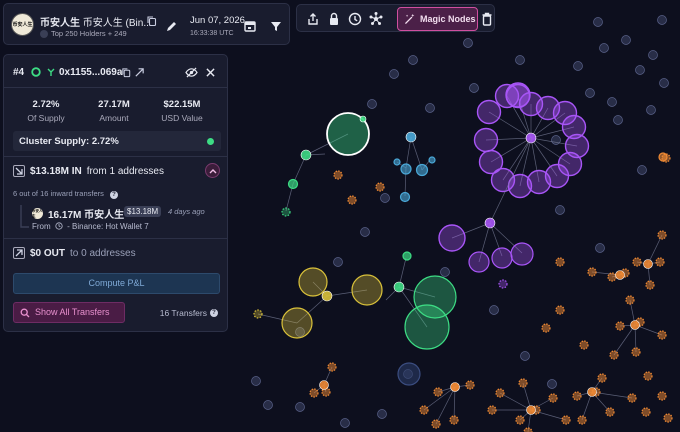 This screenshot has width=680, height=432. Describe the element at coordinates (117, 141) in the screenshot. I see `cluster-supply: Cluster Supply: 2.72%` at that location.